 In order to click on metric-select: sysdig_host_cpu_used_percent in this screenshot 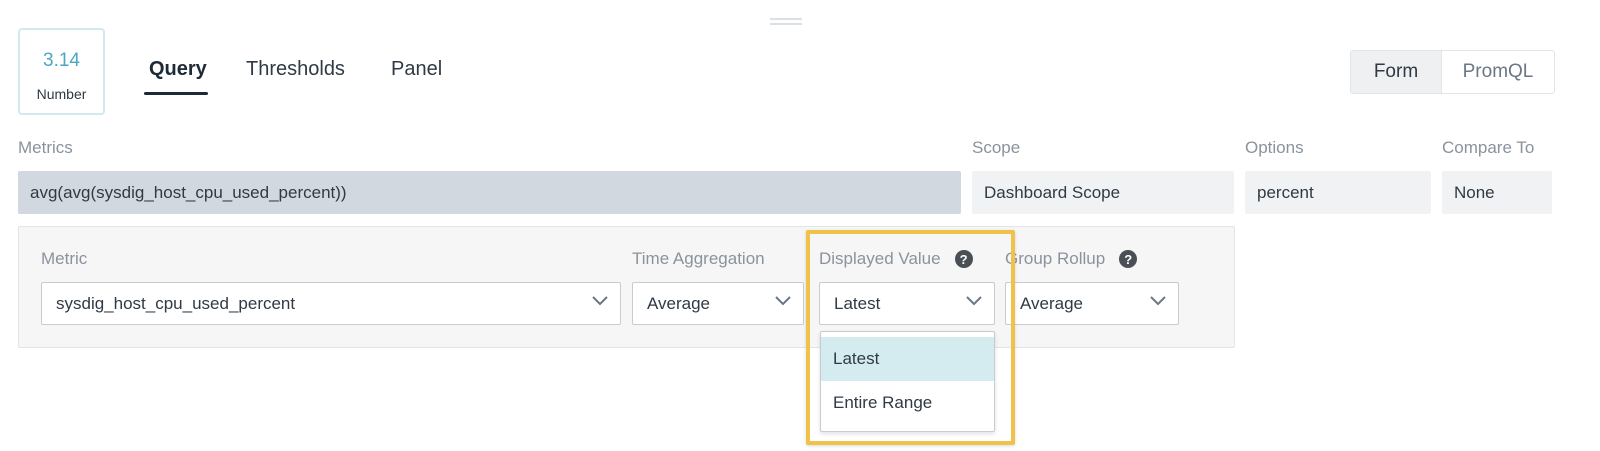, I will do `click(331, 303)`.